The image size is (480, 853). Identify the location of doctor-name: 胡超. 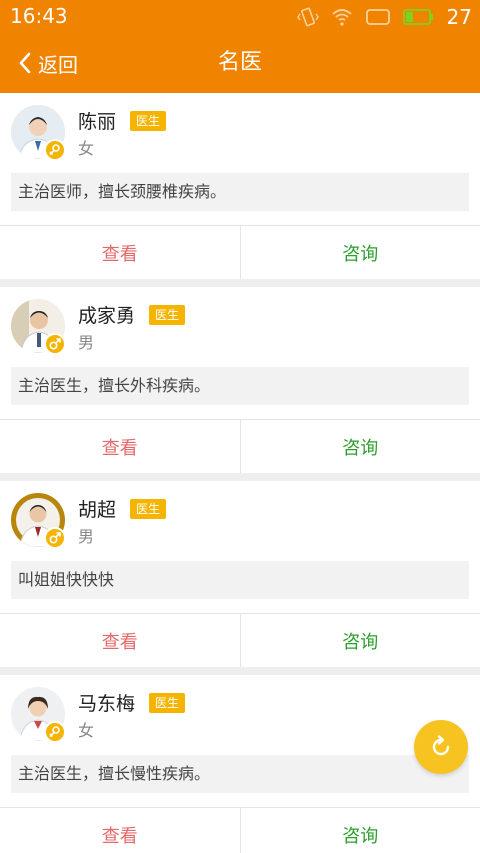
(97, 510).